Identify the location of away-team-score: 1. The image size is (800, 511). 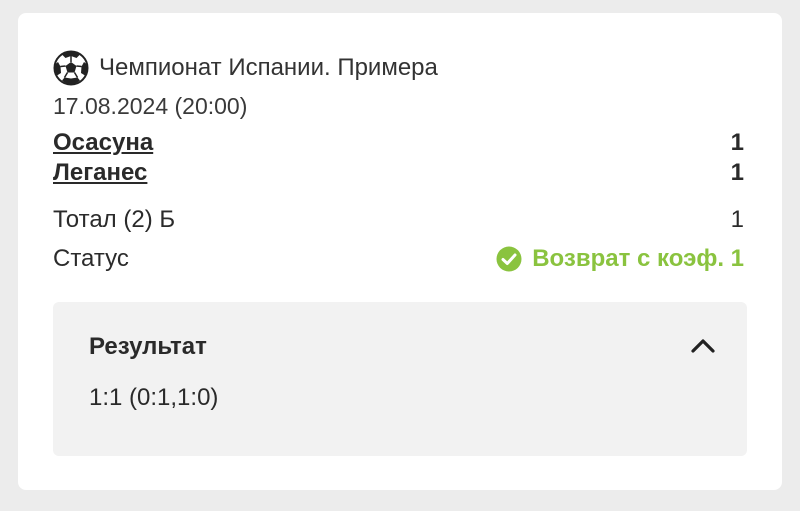
(737, 172).